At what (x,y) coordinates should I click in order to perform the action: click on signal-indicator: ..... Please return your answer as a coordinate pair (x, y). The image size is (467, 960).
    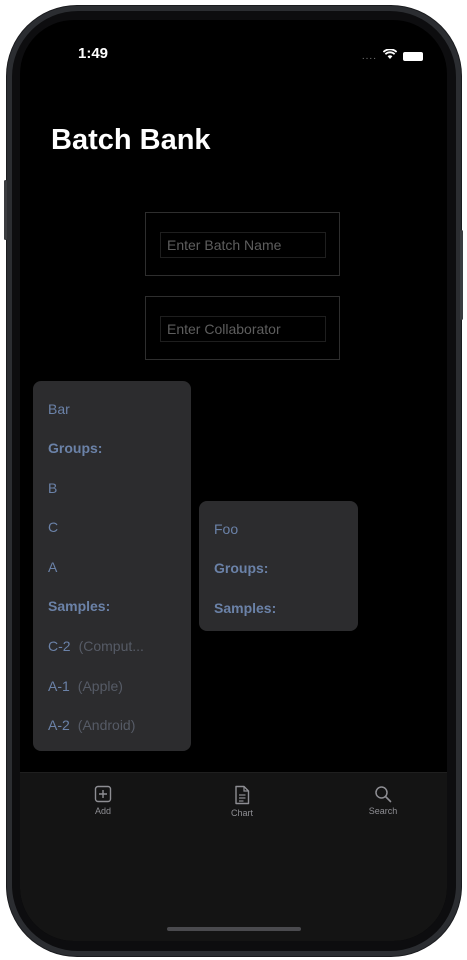
    Looking at the image, I should click on (369, 56).